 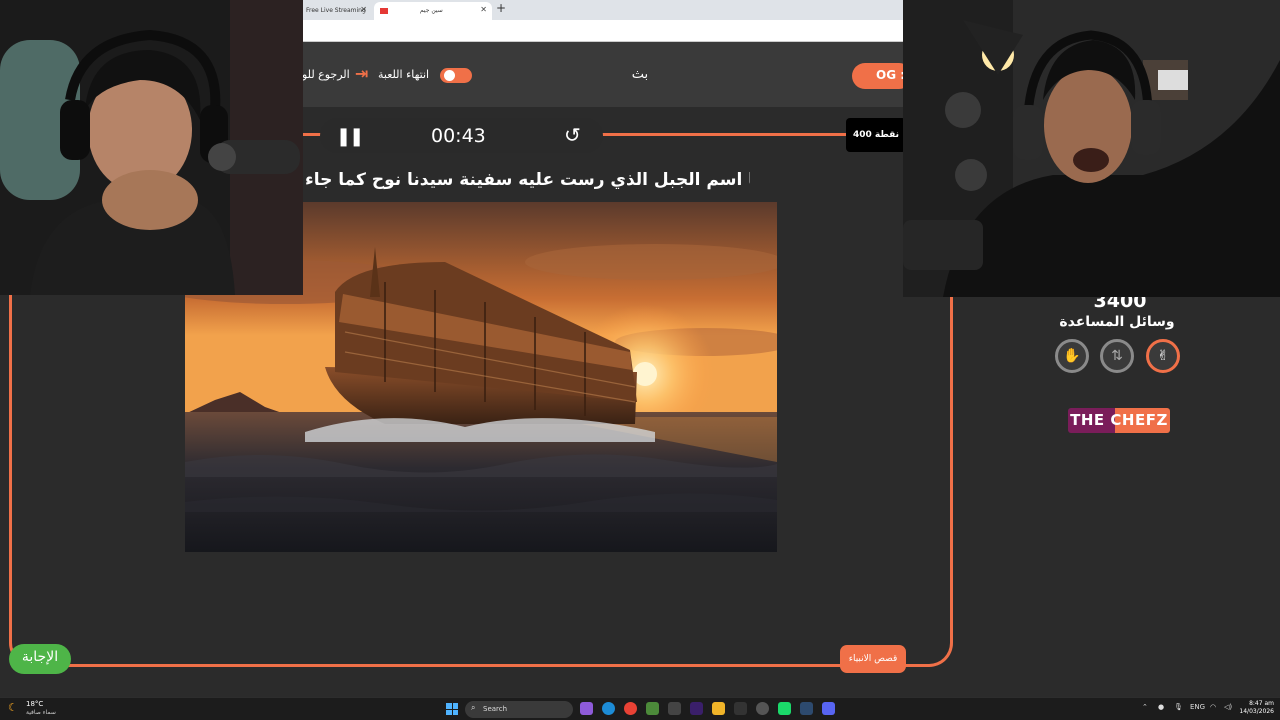 I want to click on sponsor-text-b: CHEFZ, so click(x=1139, y=420).